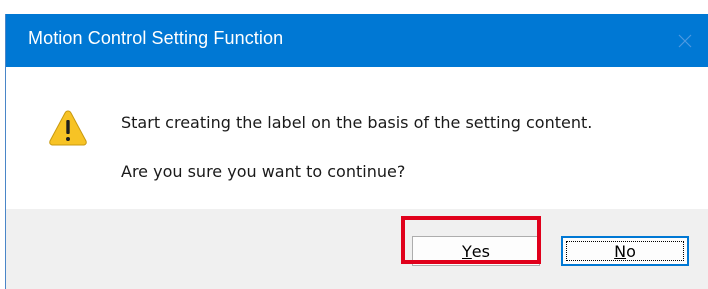  I want to click on warning-icon, so click(68, 128).